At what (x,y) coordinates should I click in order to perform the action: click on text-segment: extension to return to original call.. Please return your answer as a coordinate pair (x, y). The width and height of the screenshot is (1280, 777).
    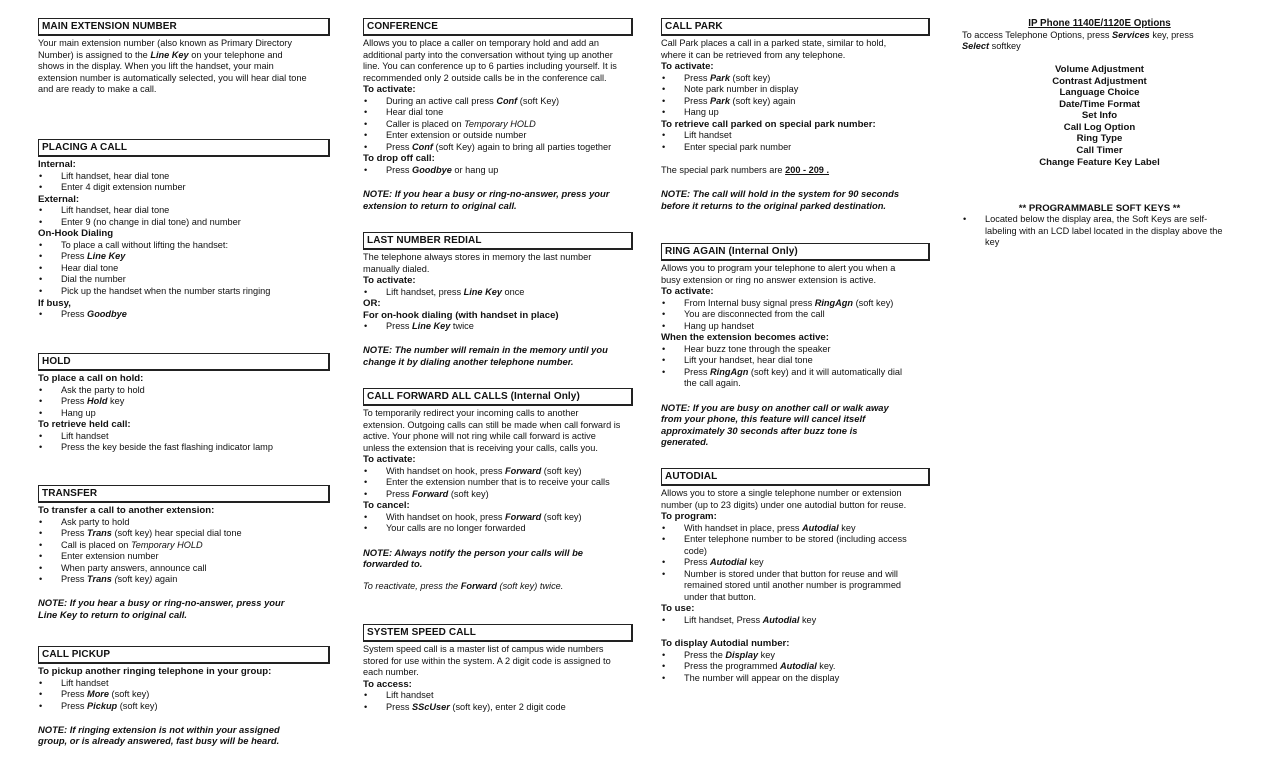
    Looking at the image, I should click on (440, 205).